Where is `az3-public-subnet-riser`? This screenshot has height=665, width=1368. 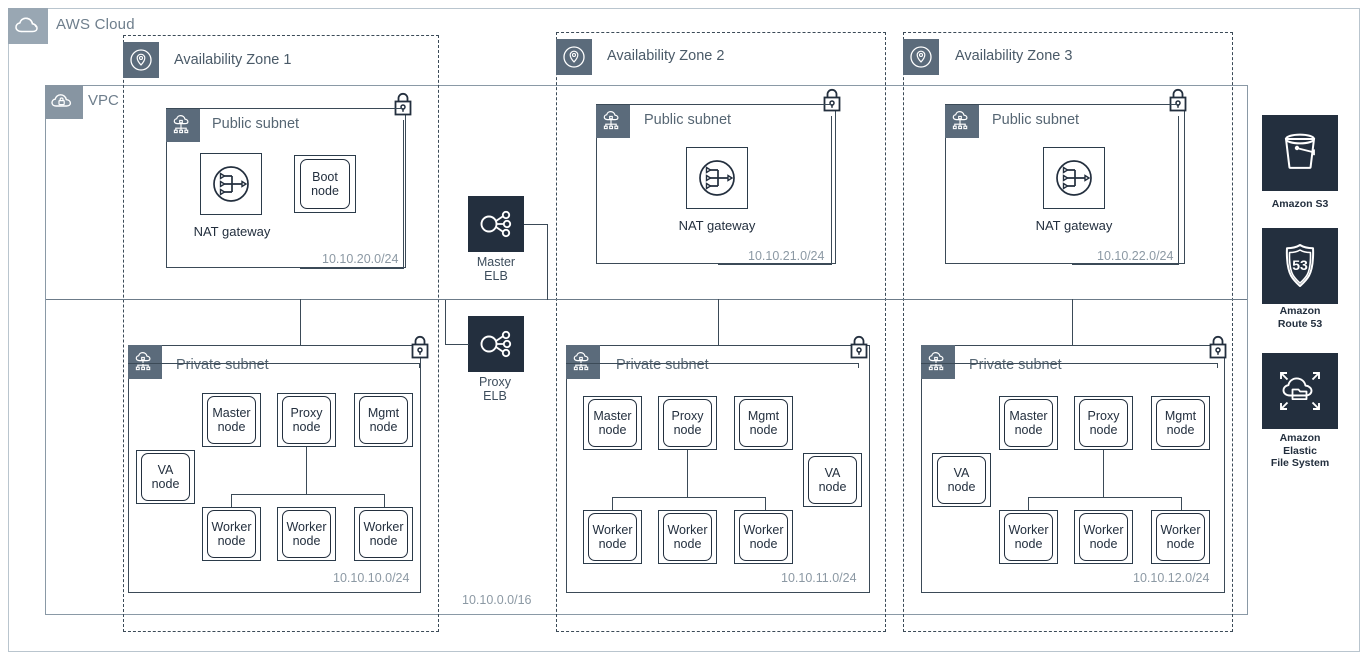 az3-public-subnet-riser is located at coordinates (1178, 190).